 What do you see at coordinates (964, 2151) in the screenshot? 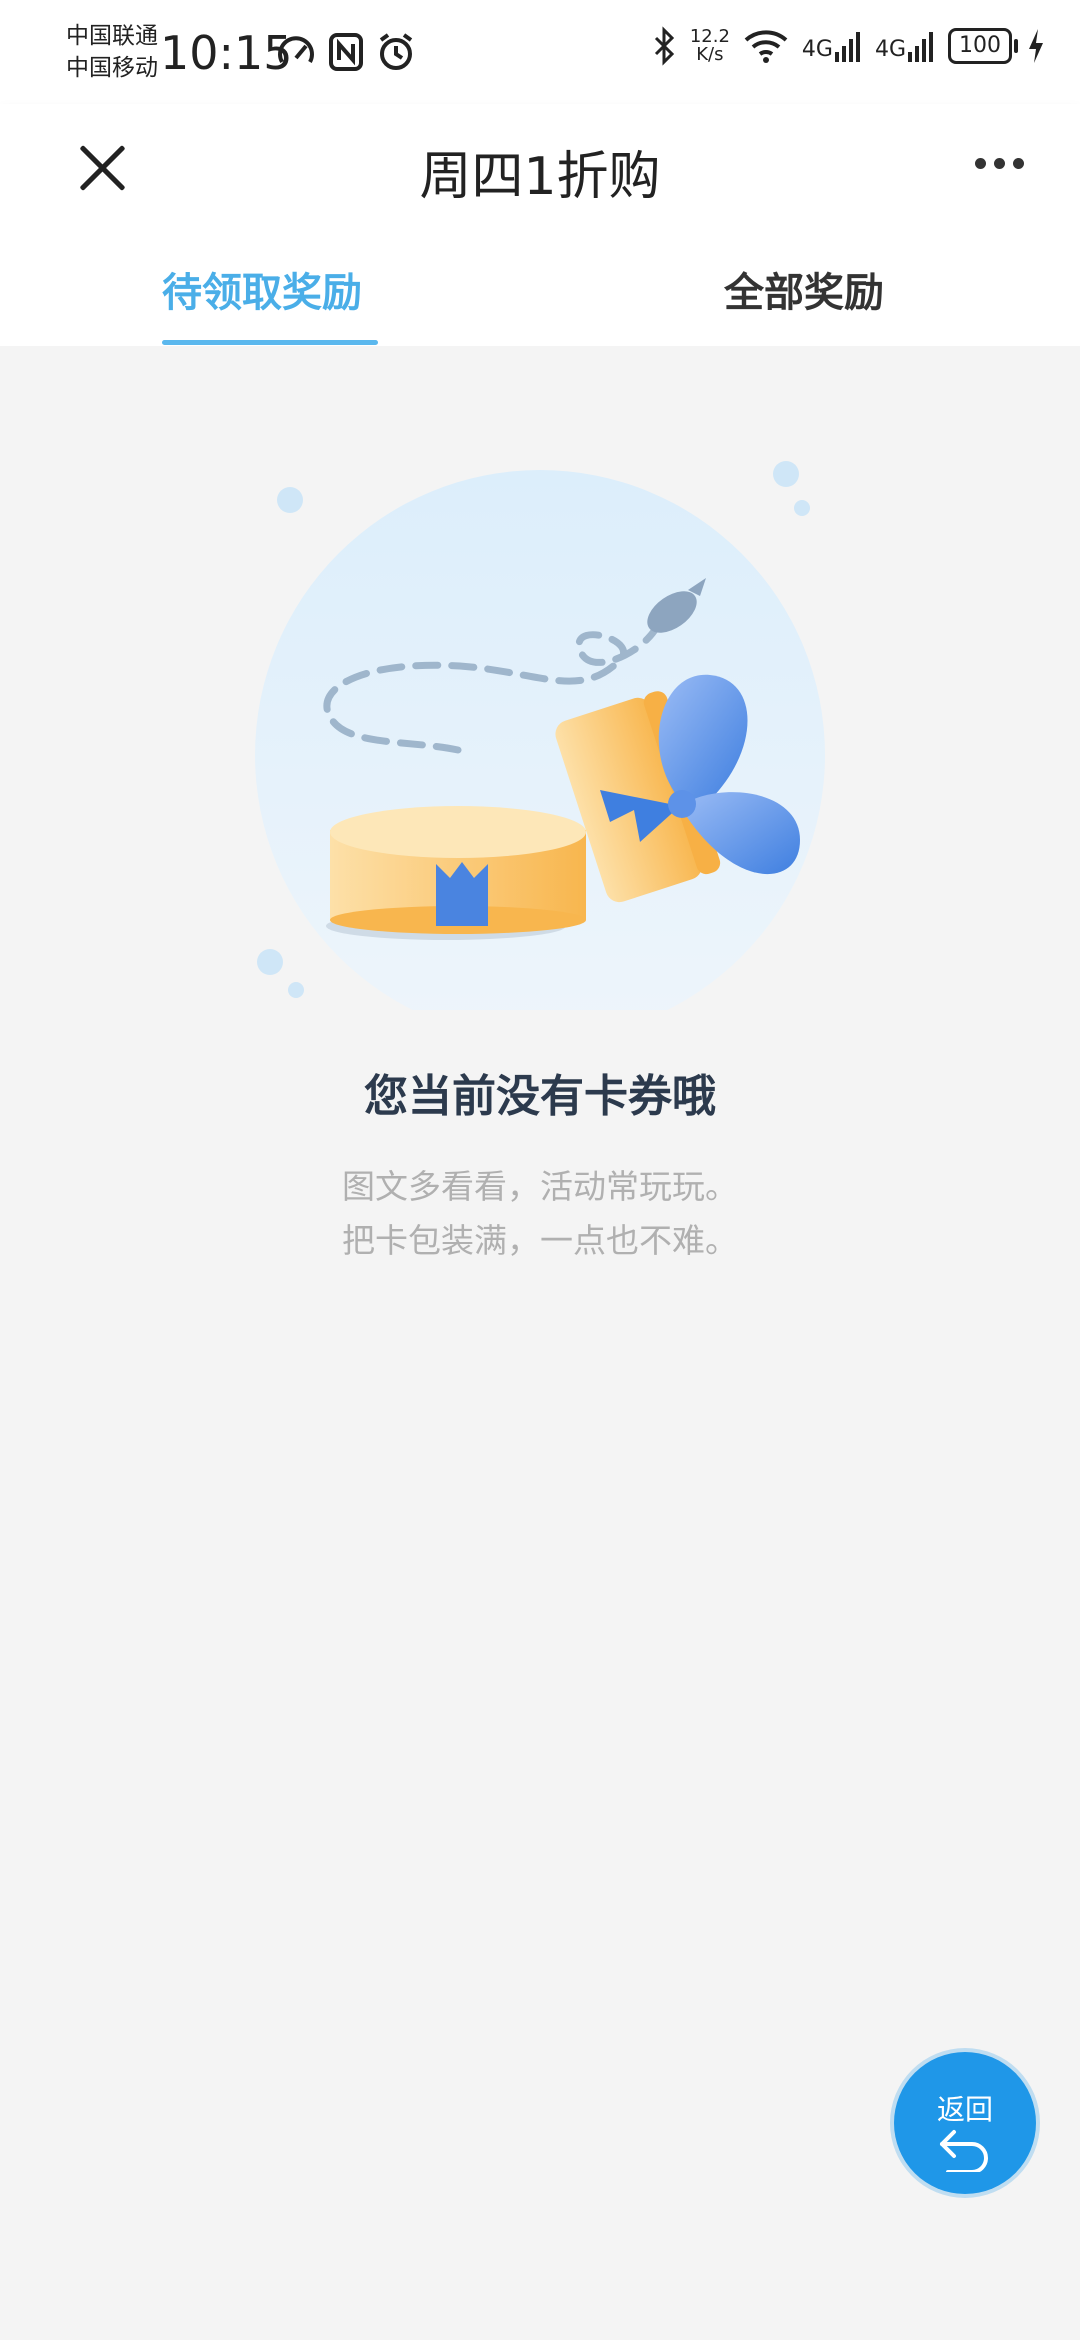
I see `return-arrow-icon` at bounding box center [964, 2151].